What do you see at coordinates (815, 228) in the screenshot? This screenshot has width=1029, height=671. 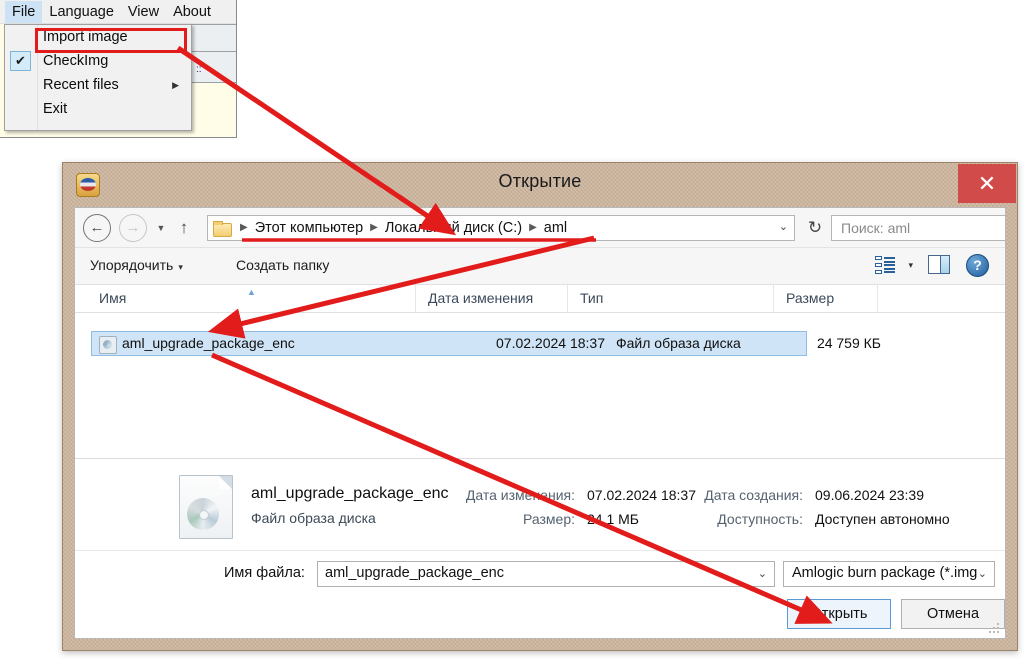 I see `refresh-icon: ↻` at bounding box center [815, 228].